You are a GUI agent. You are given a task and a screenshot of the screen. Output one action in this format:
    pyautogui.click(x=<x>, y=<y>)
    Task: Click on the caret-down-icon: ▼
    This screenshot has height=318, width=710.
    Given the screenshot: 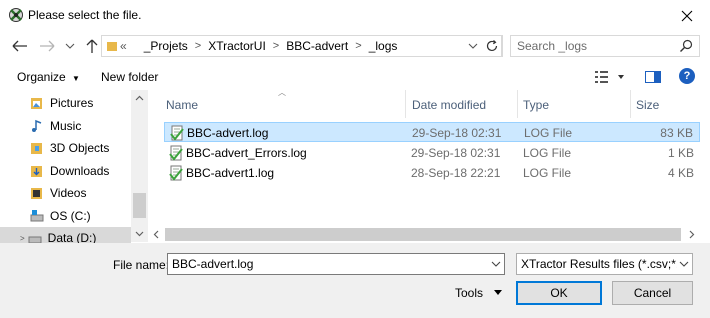 What is the action you would take?
    pyautogui.click(x=76, y=78)
    